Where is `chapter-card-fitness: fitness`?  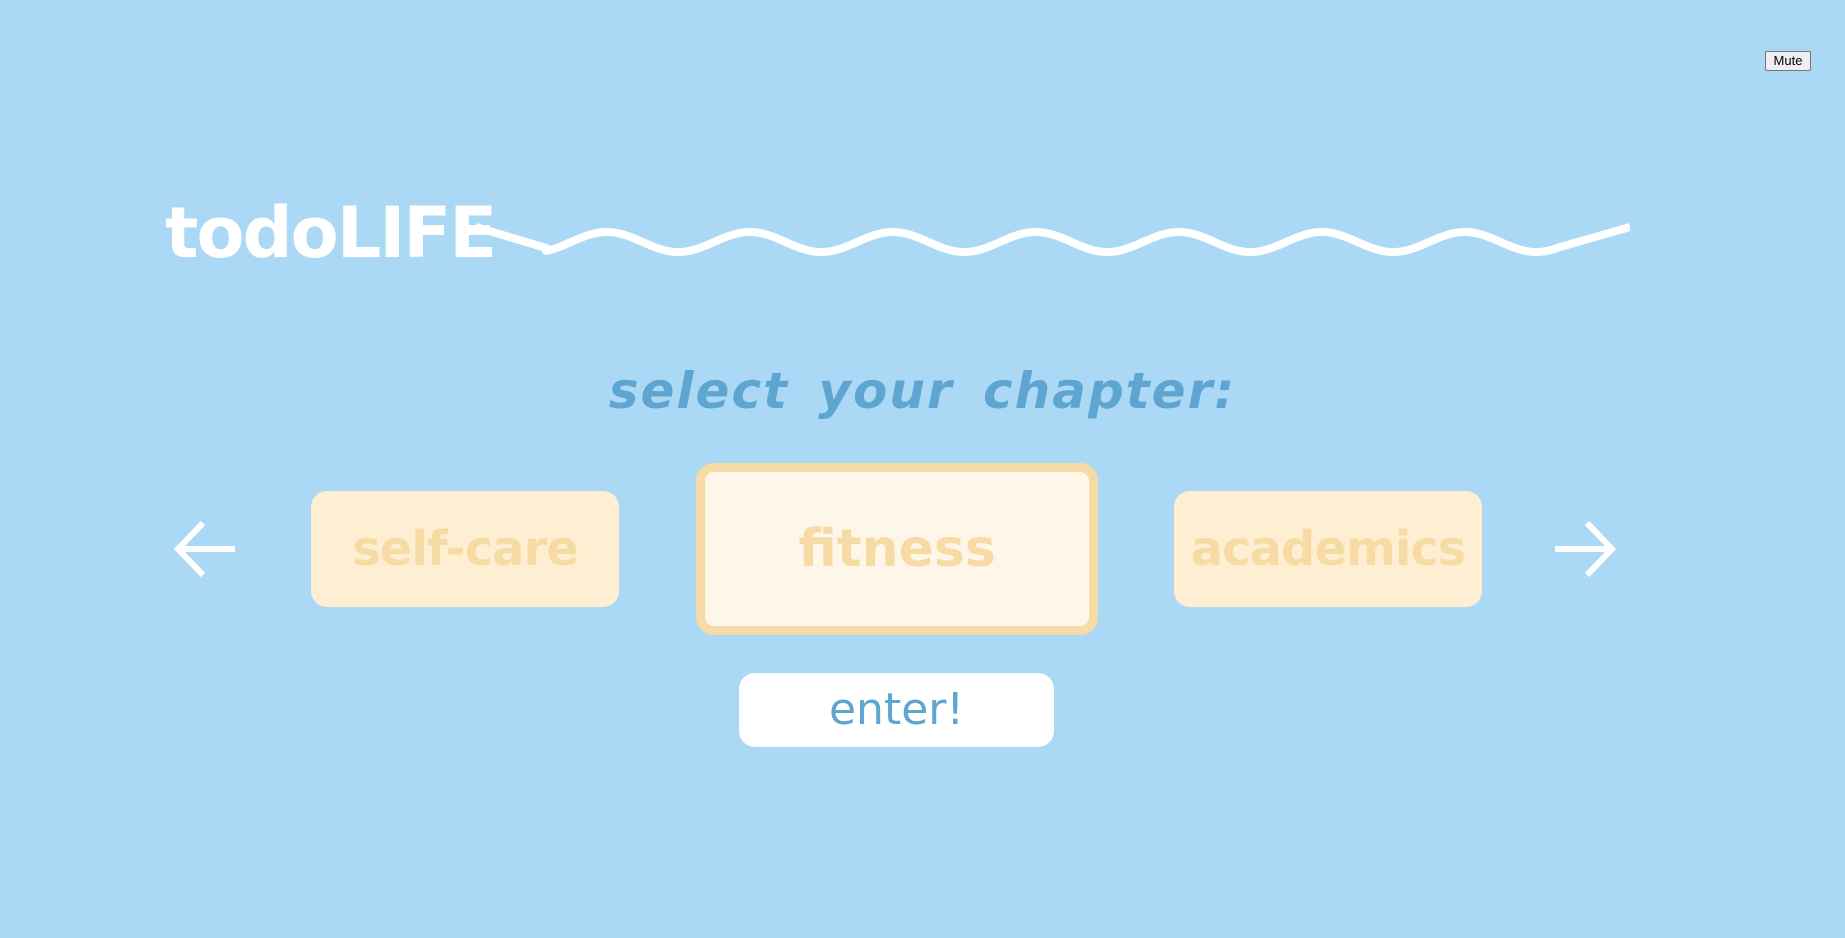
chapter-card-fitness: fitness is located at coordinates (897, 549).